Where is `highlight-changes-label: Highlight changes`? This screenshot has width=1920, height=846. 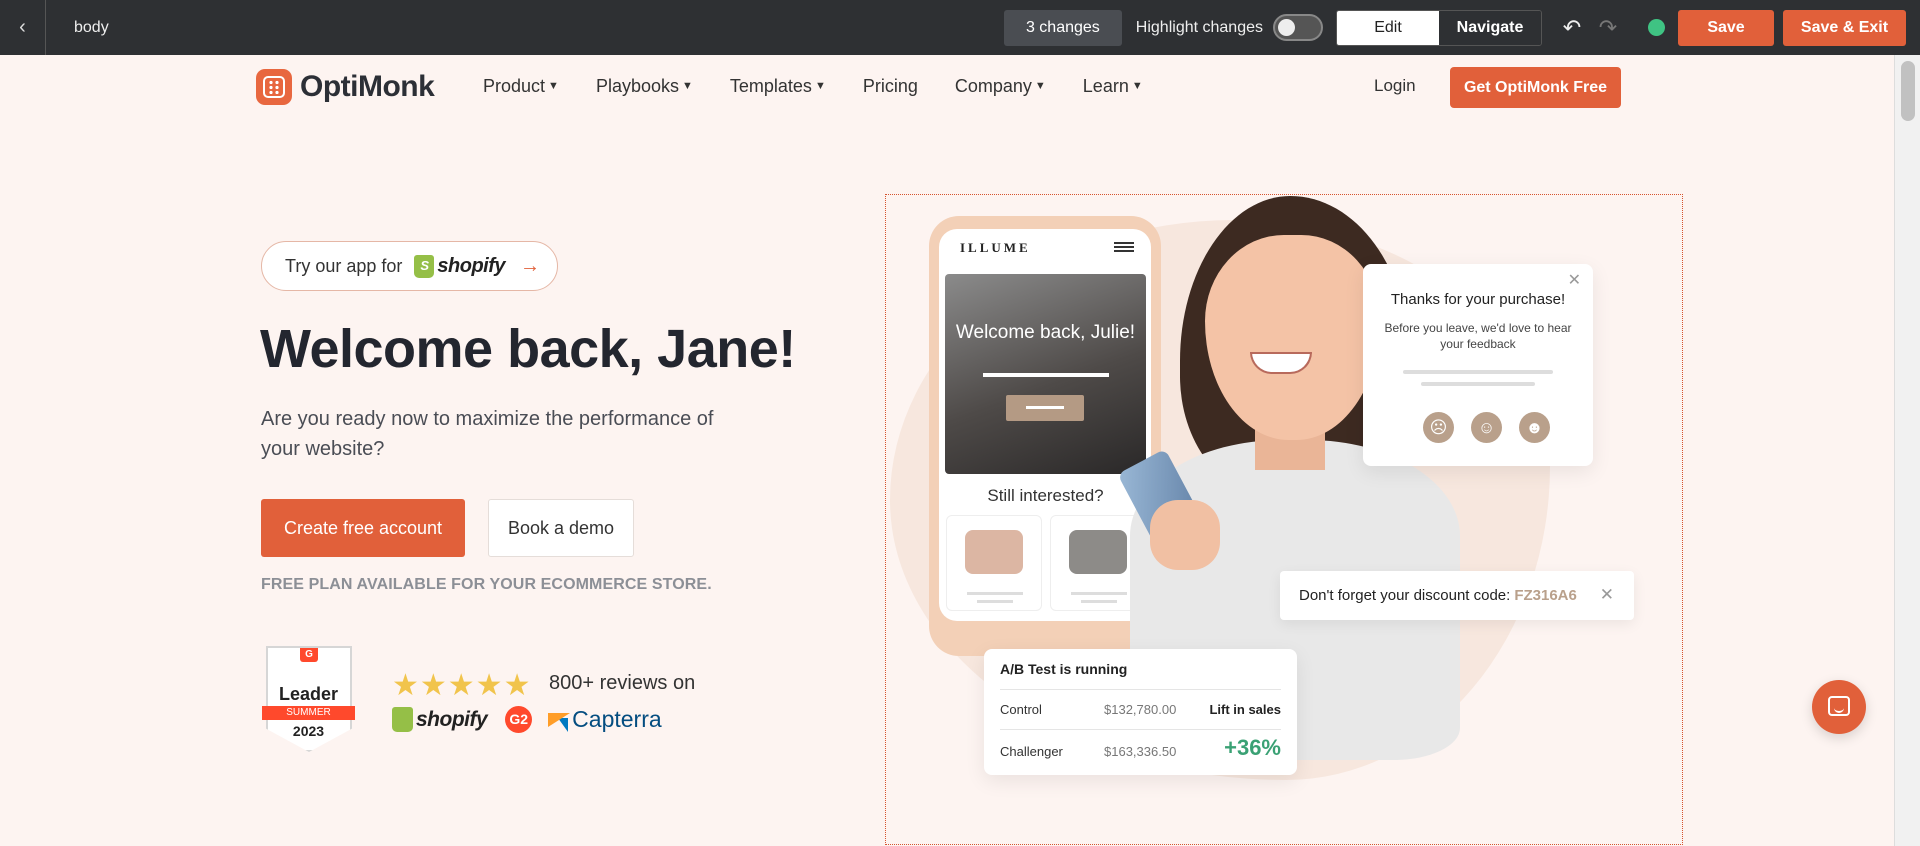 highlight-changes-label: Highlight changes is located at coordinates (1199, 27).